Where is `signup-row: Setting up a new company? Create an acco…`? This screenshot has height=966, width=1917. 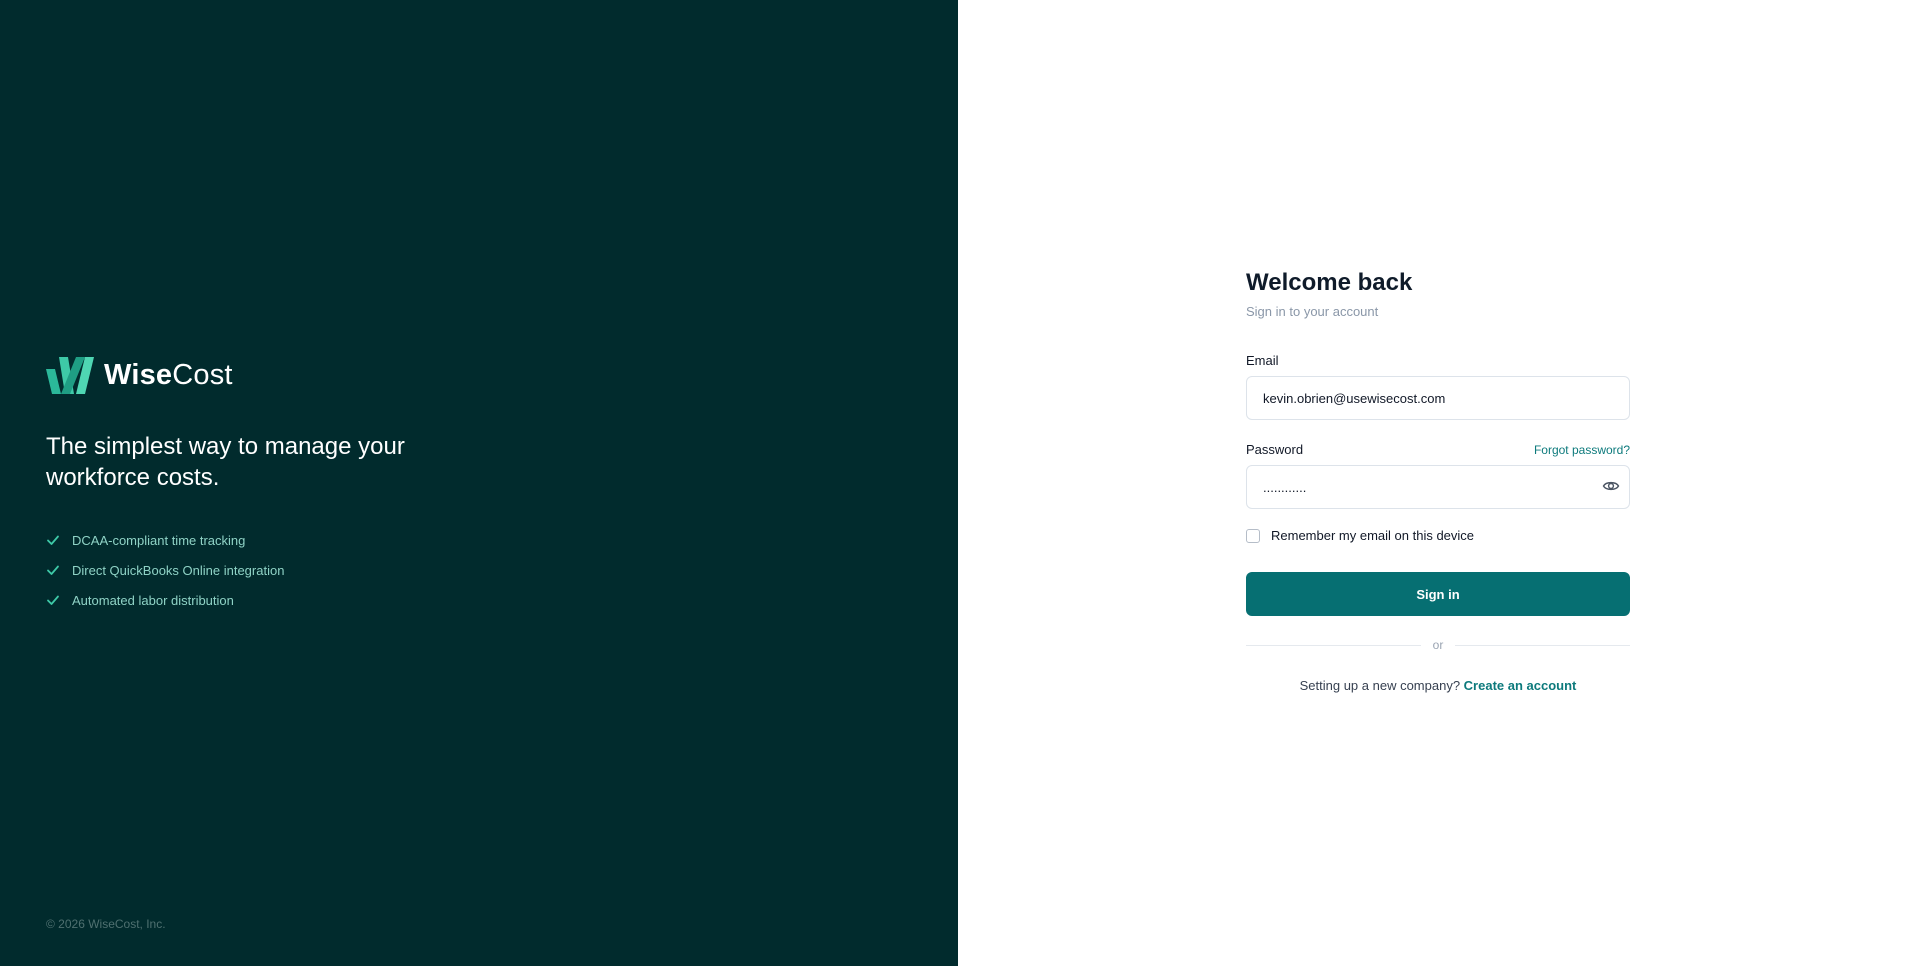 signup-row: Setting up a new company? Create an acco… is located at coordinates (1438, 685).